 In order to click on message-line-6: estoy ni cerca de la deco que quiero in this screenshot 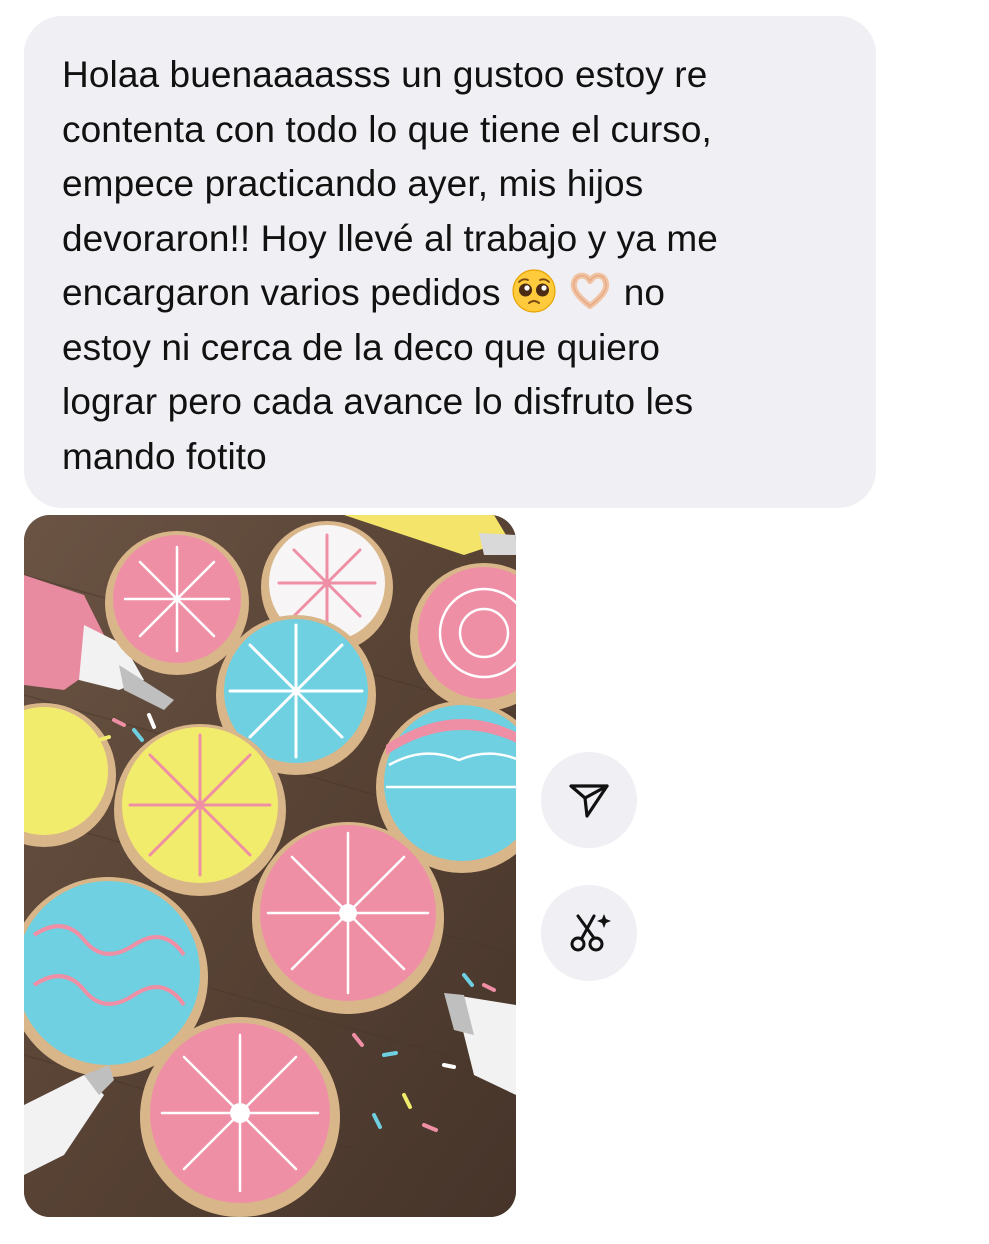, I will do `click(361, 347)`.